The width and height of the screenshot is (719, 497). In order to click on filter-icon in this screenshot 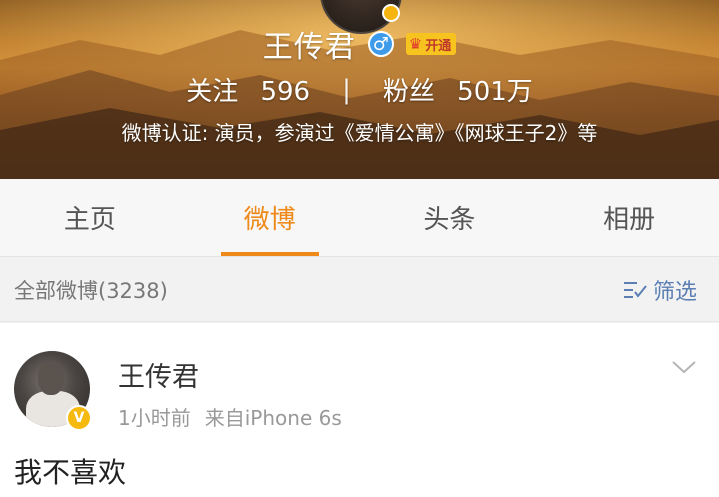, I will do `click(635, 289)`.